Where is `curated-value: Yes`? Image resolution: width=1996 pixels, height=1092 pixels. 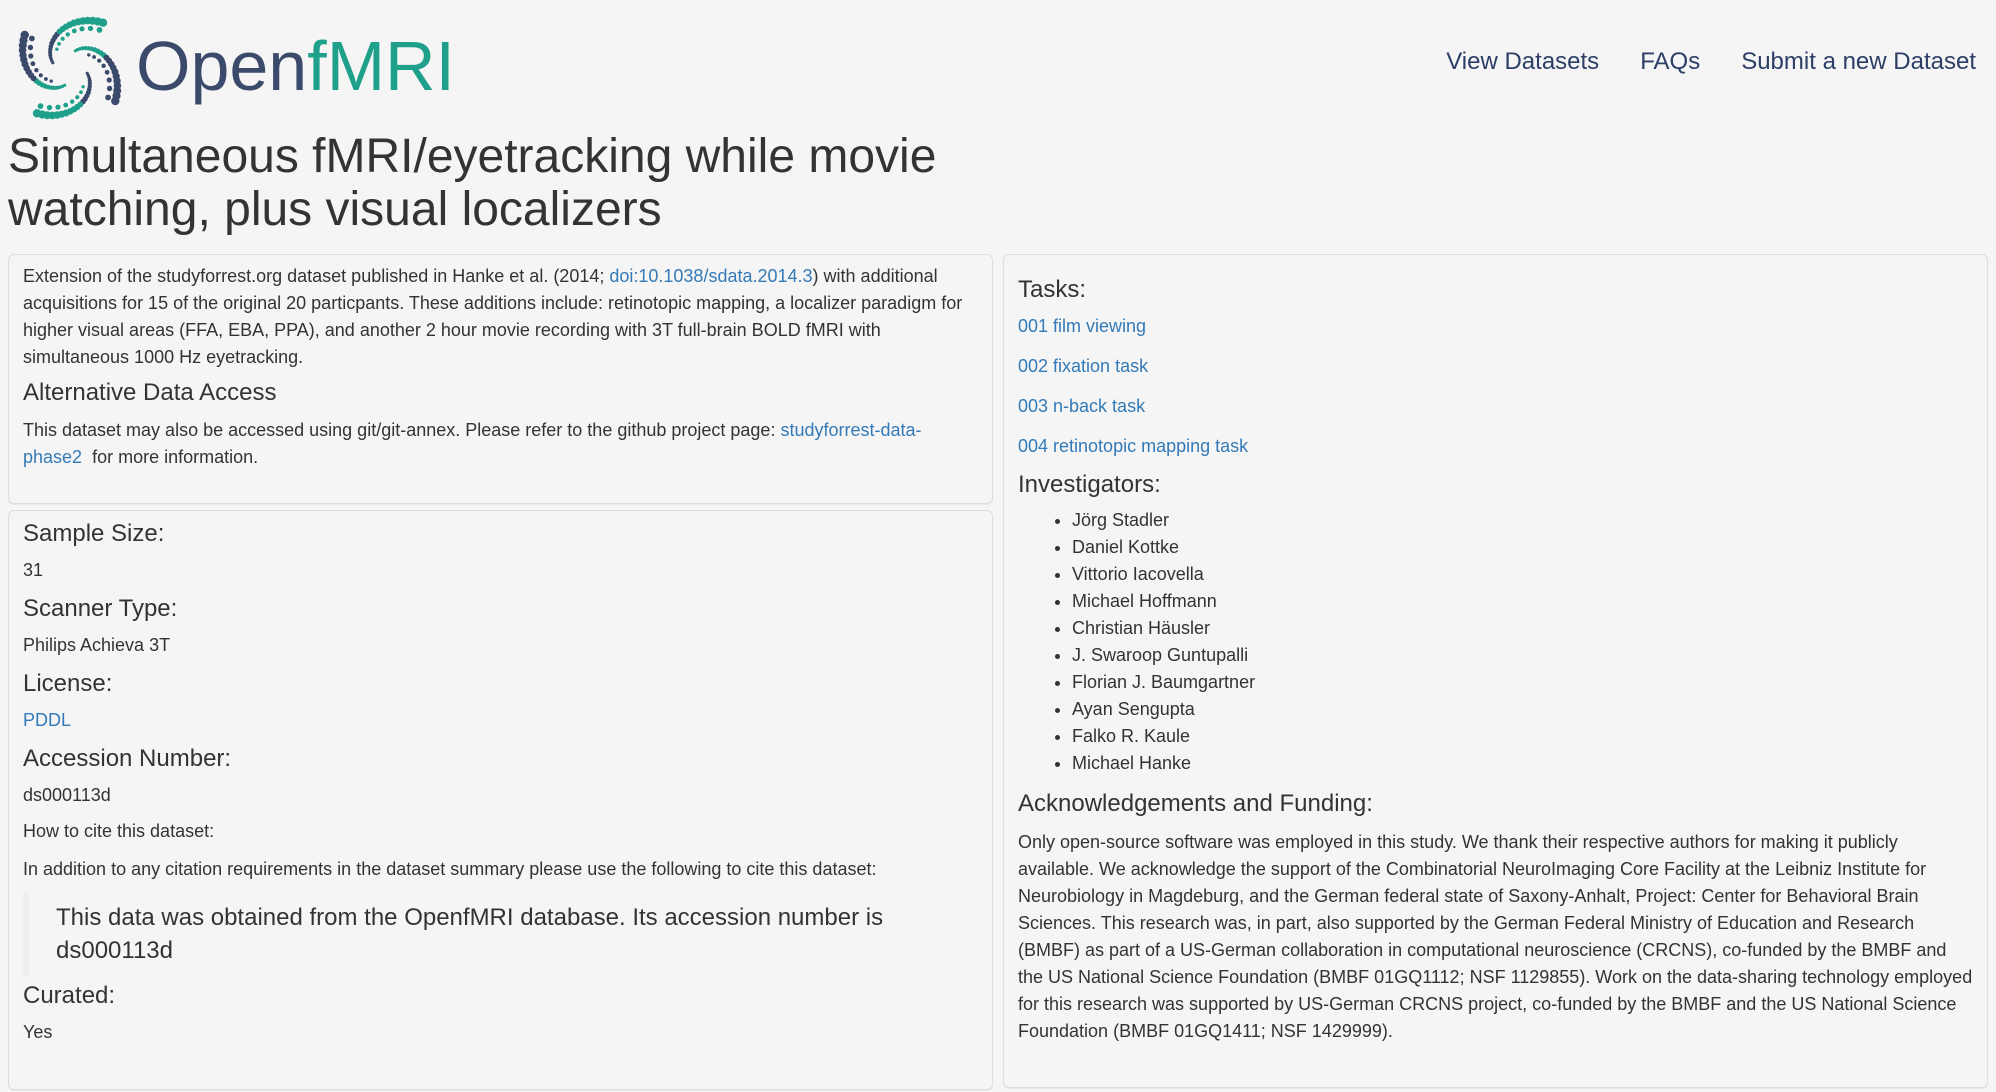 curated-value: Yes is located at coordinates (38, 1032).